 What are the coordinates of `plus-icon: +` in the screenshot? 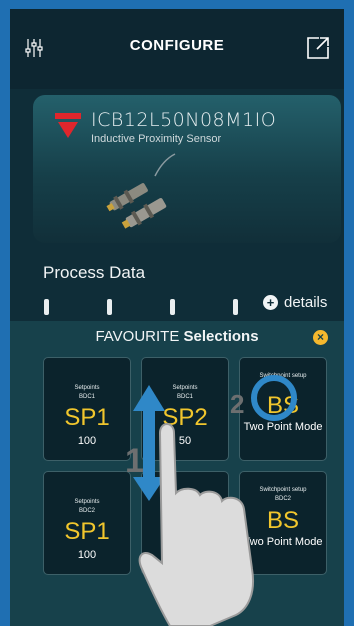 It's located at (270, 302).